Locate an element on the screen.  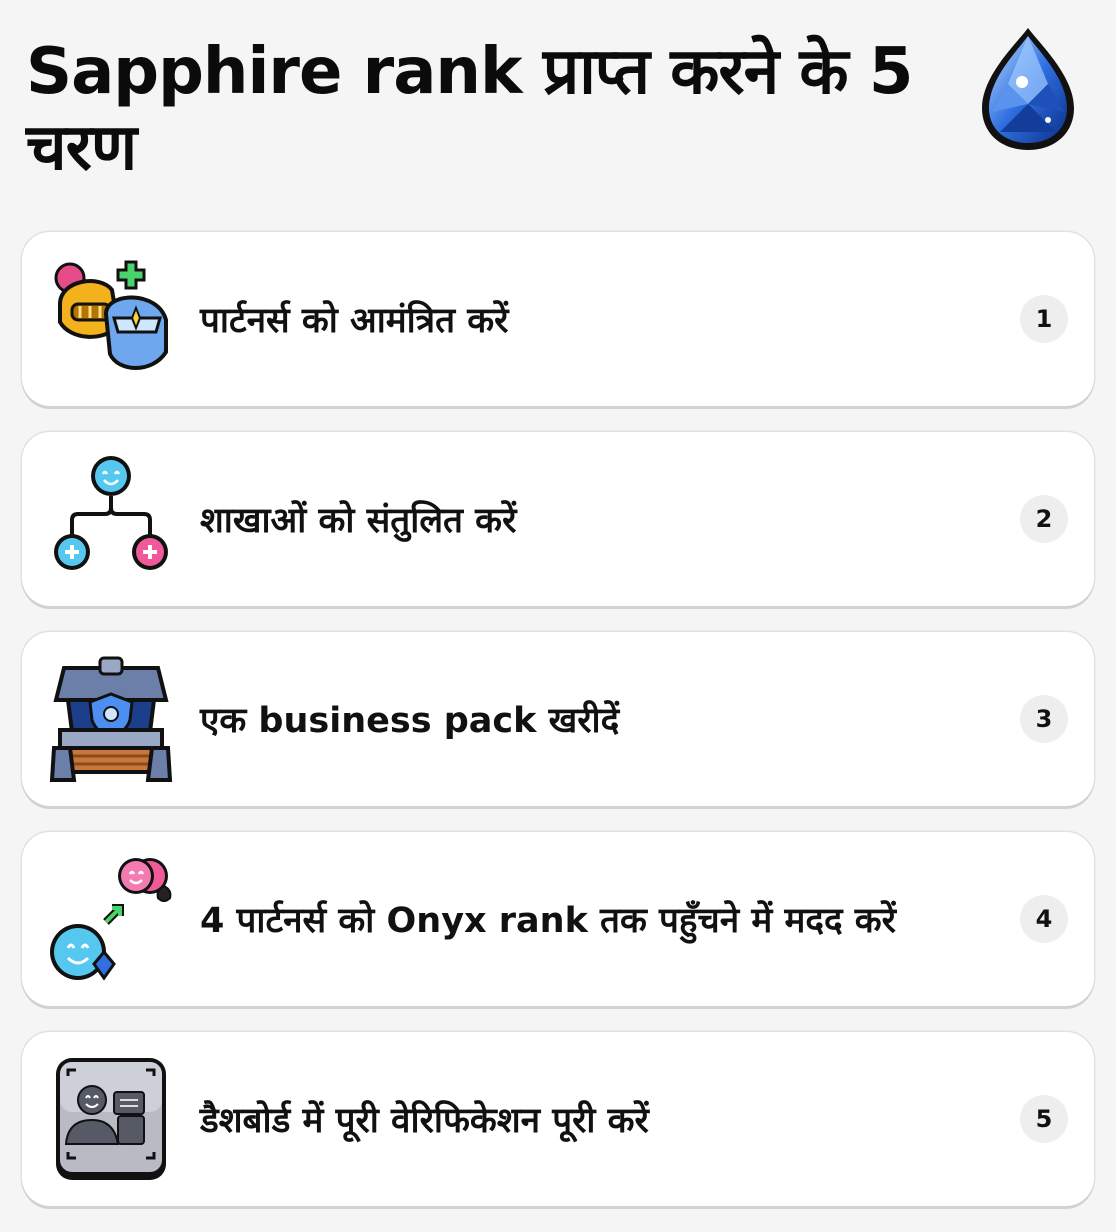
step-label: एक business pack खरीदें is located at coordinates (410, 720).